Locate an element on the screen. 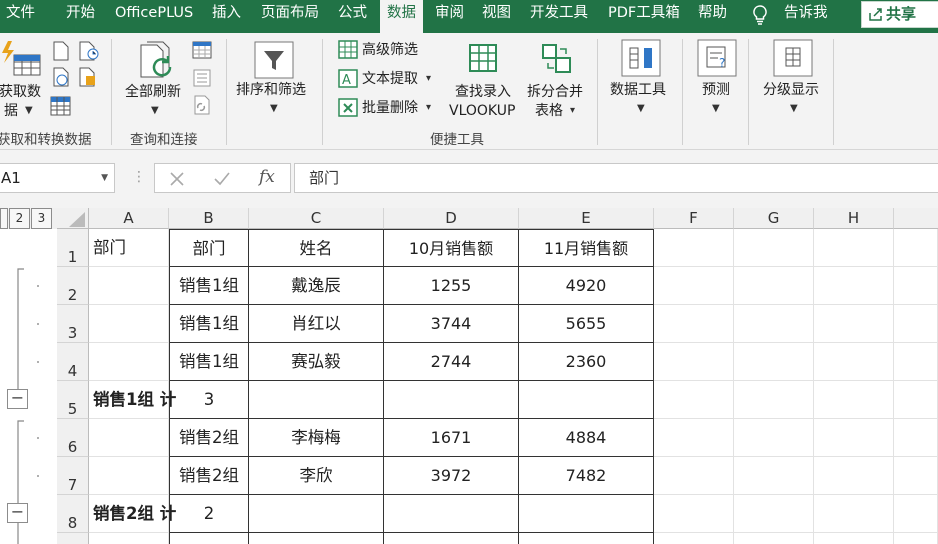 The height and width of the screenshot is (544, 938). edit-links-icon is located at coordinates (202, 105).